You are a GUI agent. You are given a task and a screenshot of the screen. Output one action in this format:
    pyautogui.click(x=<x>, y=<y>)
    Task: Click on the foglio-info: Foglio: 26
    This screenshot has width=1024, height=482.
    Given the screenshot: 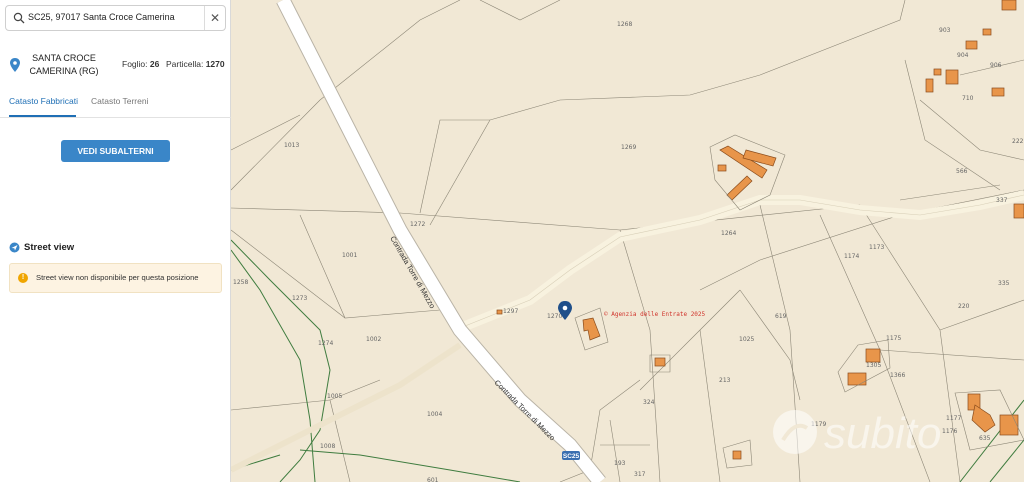 What is the action you would take?
    pyautogui.click(x=140, y=64)
    